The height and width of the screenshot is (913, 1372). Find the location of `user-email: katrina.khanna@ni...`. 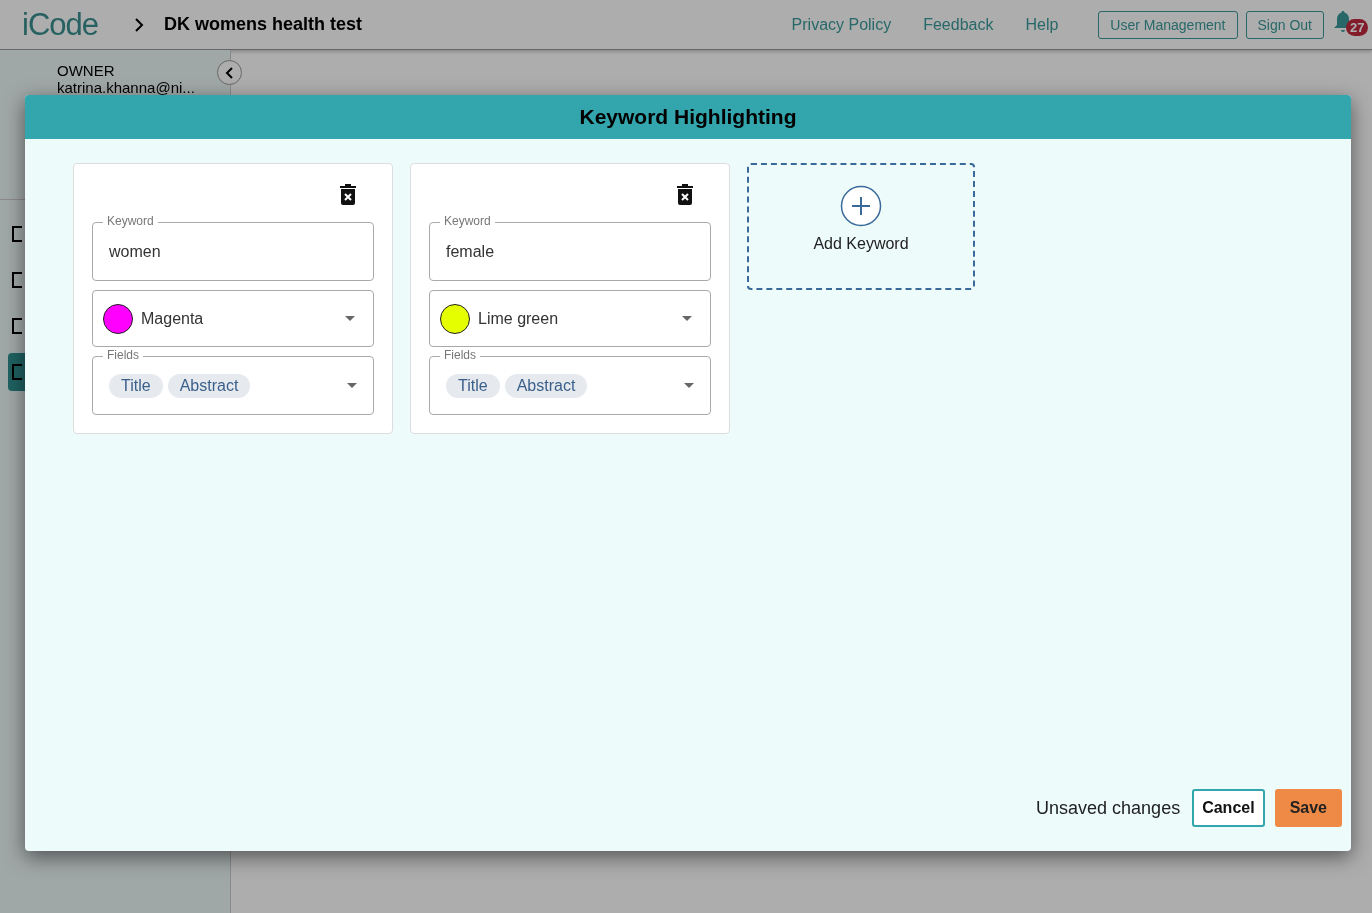

user-email: katrina.khanna@ni... is located at coordinates (126, 87).